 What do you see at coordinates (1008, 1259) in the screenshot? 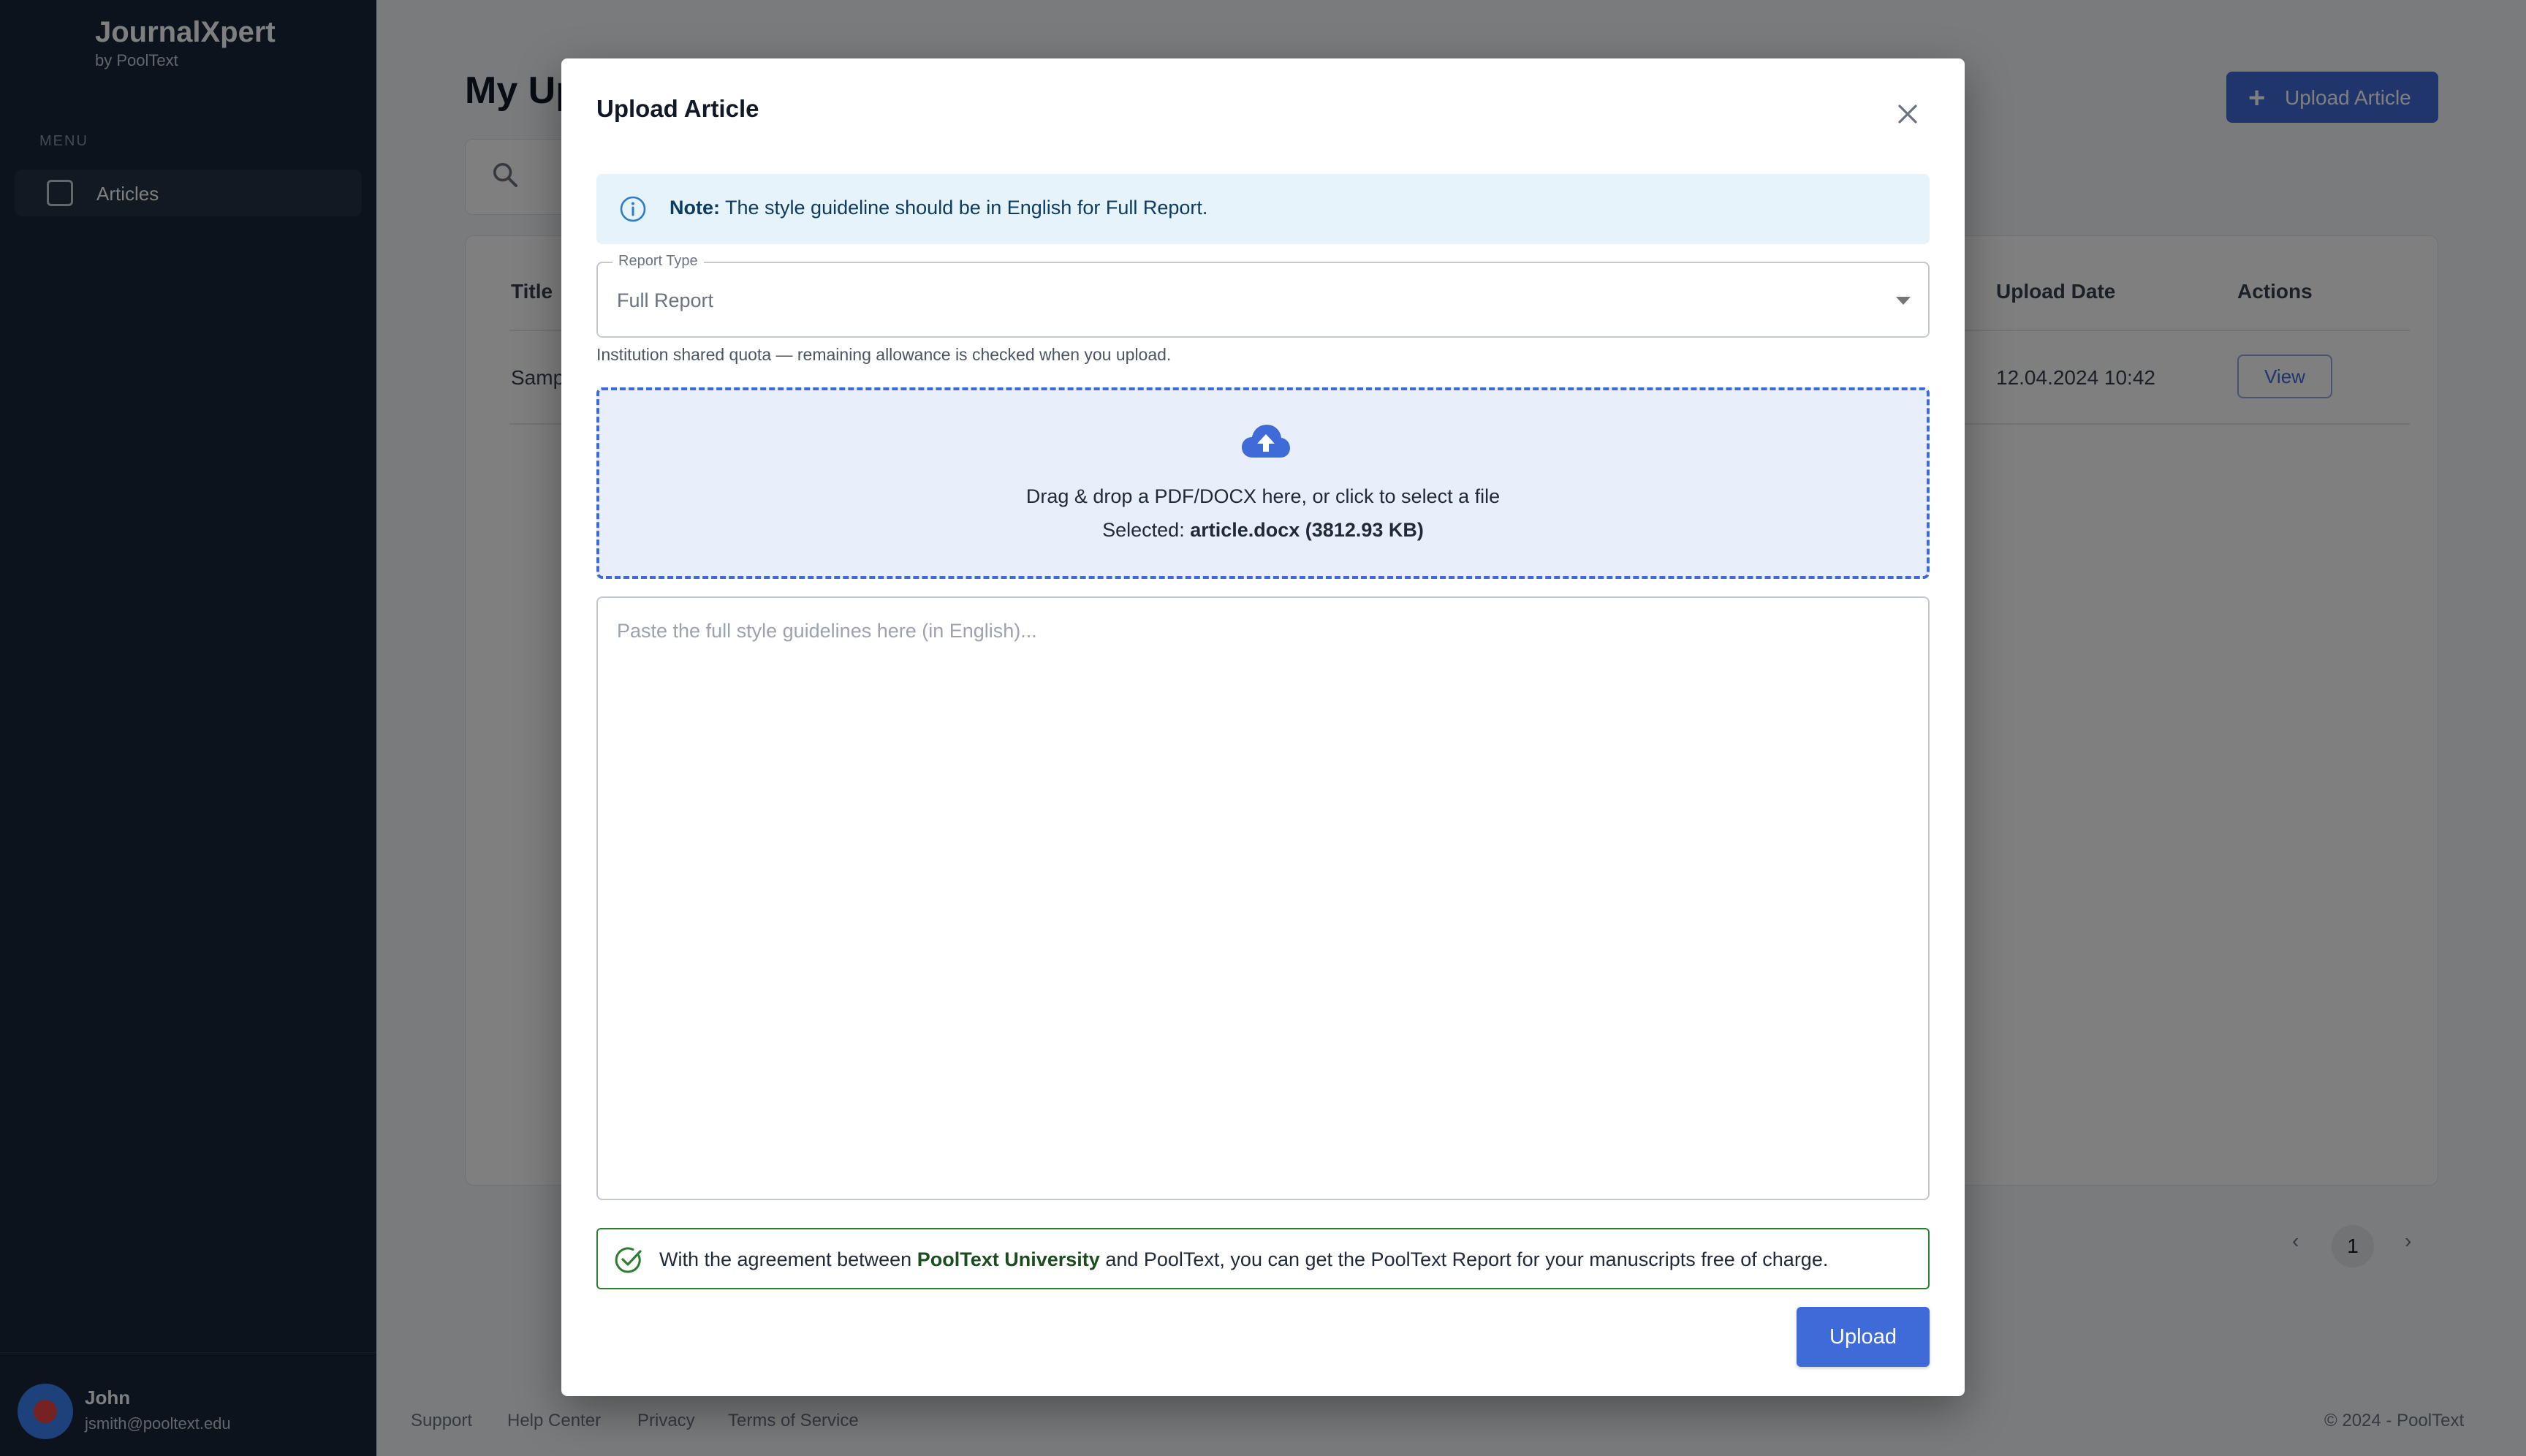
I see `institution-name: PoolText University` at bounding box center [1008, 1259].